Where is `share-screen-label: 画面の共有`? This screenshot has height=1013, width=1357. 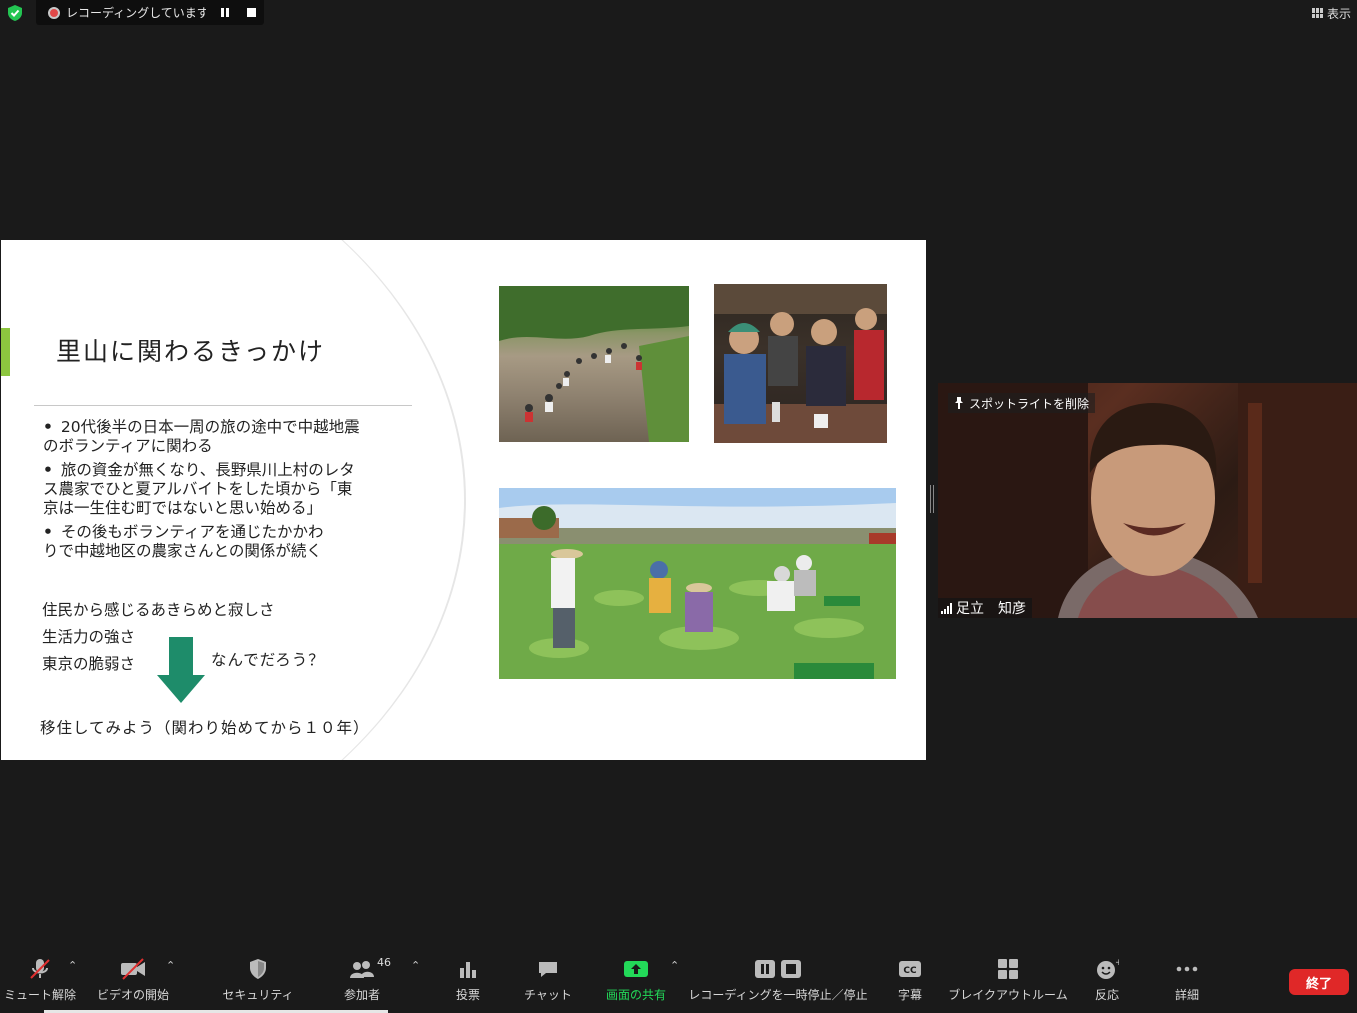
share-screen-label: 画面の共有 is located at coordinates (635, 995).